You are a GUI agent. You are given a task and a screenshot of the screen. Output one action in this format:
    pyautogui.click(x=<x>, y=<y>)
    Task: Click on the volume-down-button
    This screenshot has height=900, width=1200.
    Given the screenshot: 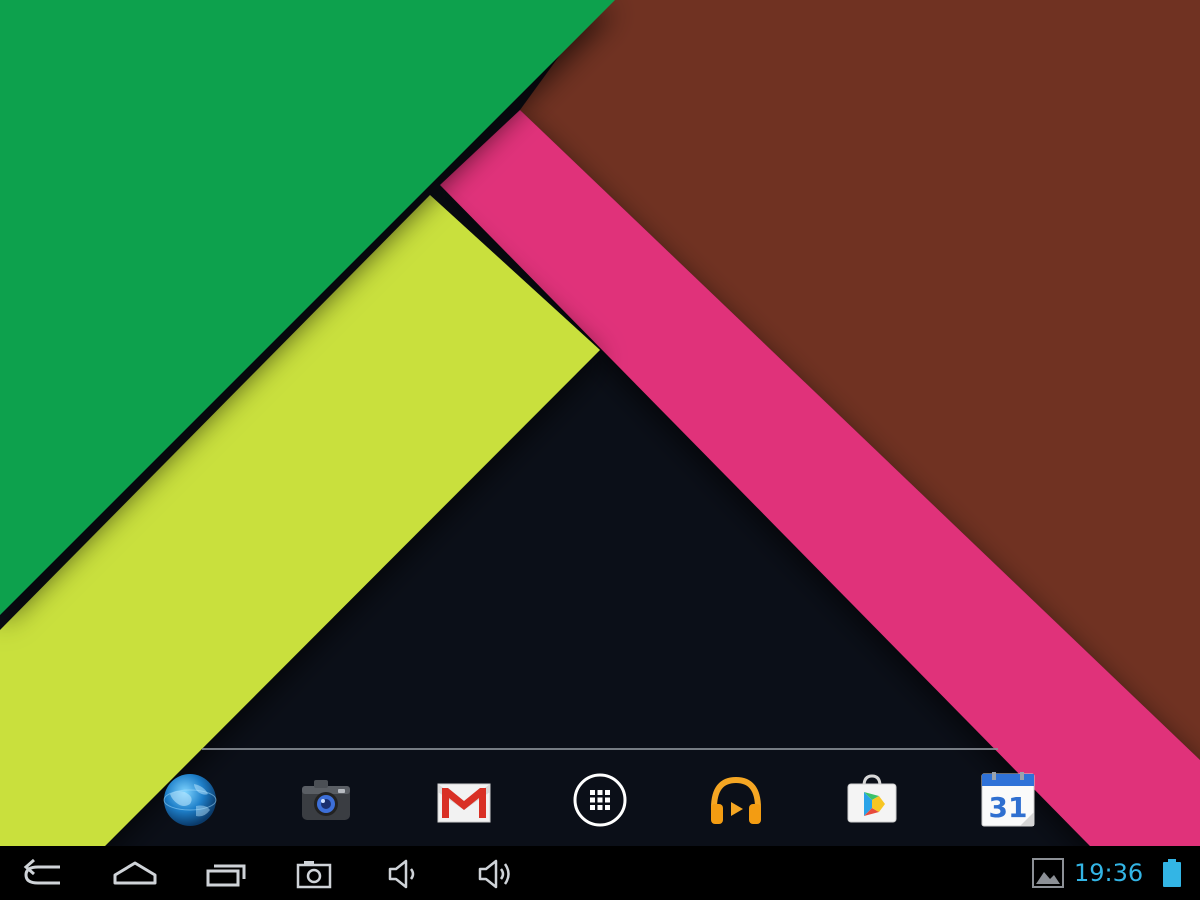 What is the action you would take?
    pyautogui.click(x=404, y=873)
    